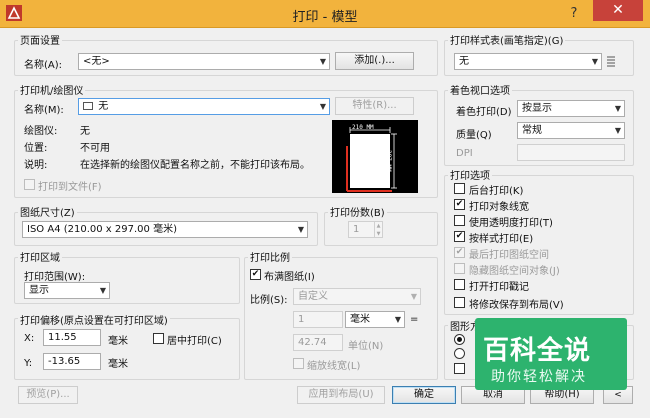 The height and width of the screenshot is (418, 650). I want to click on scale-label: 比例(S):, so click(269, 300).